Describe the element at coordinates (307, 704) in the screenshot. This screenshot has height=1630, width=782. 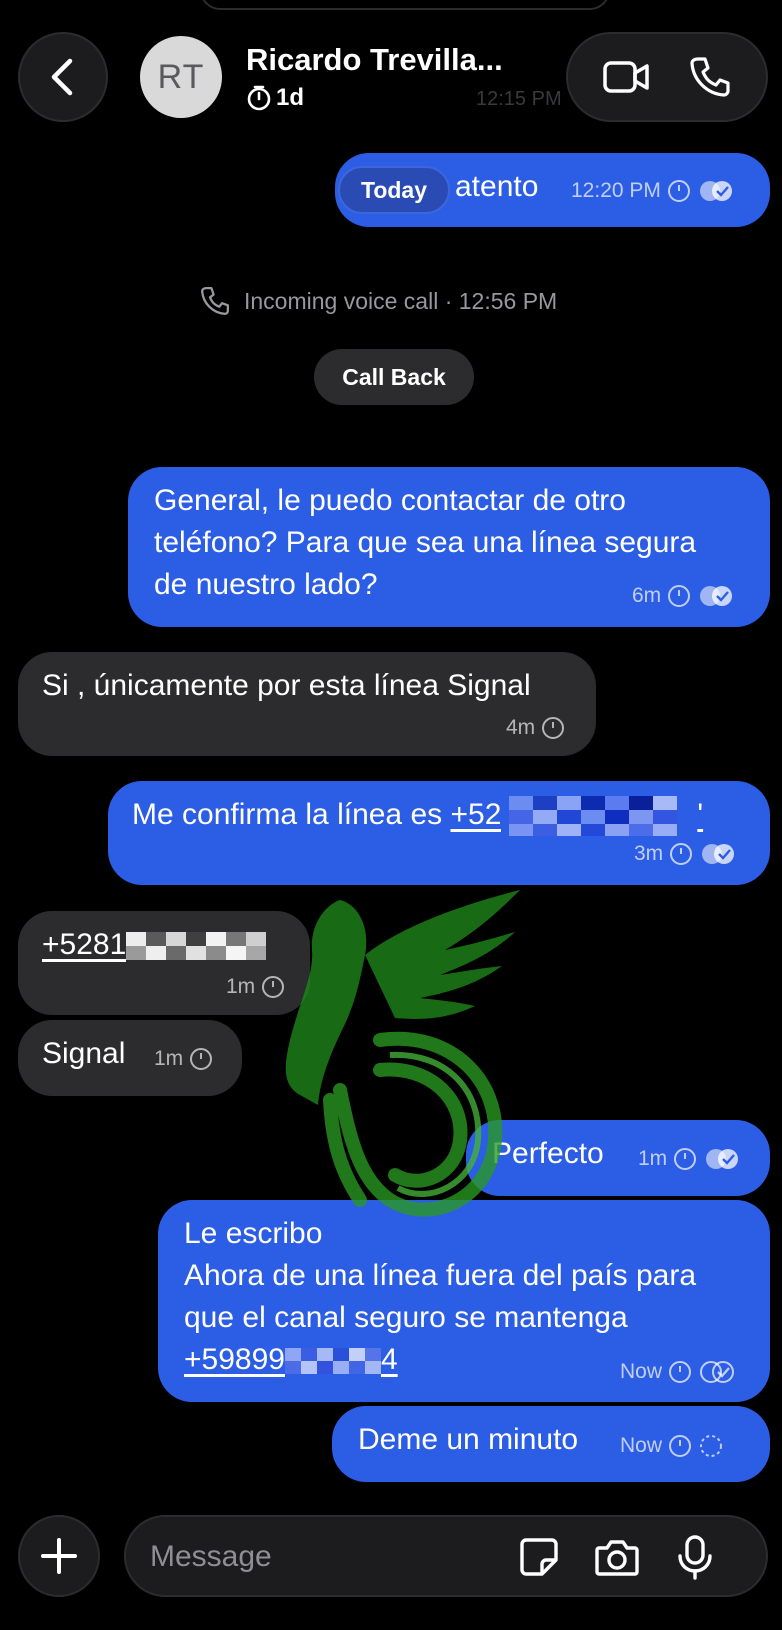
I see `message-bubble-incoming: Si , únicamente por esta línea Signal 4m` at that location.